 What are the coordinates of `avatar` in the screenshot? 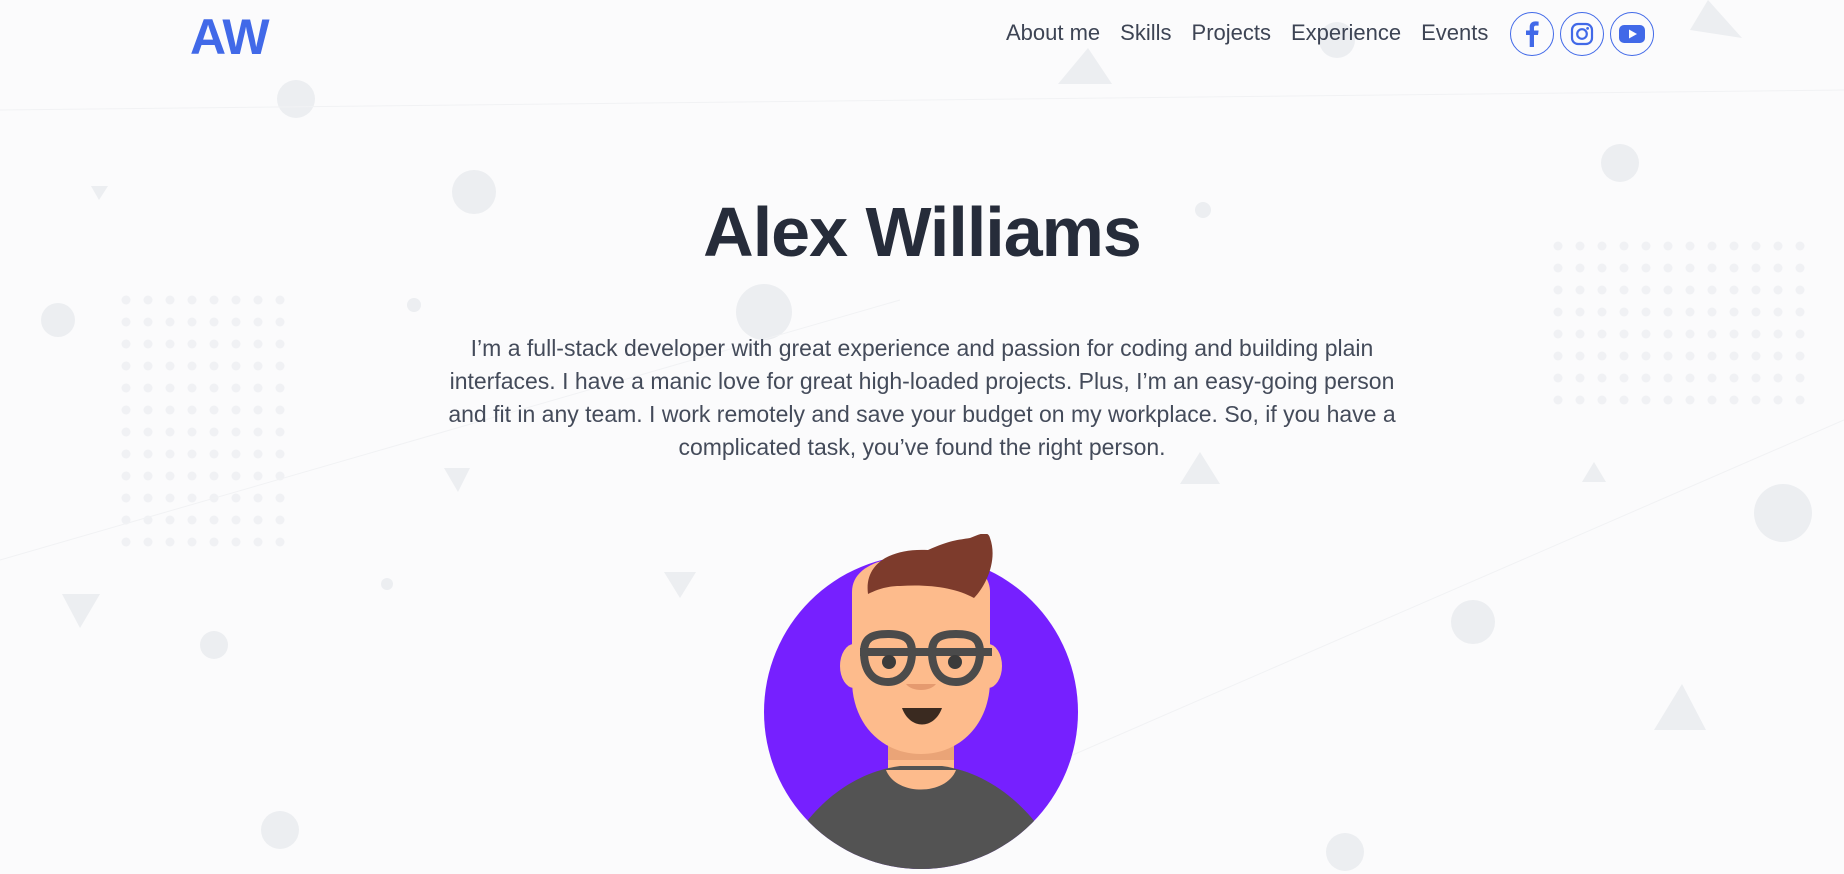 It's located at (921, 701).